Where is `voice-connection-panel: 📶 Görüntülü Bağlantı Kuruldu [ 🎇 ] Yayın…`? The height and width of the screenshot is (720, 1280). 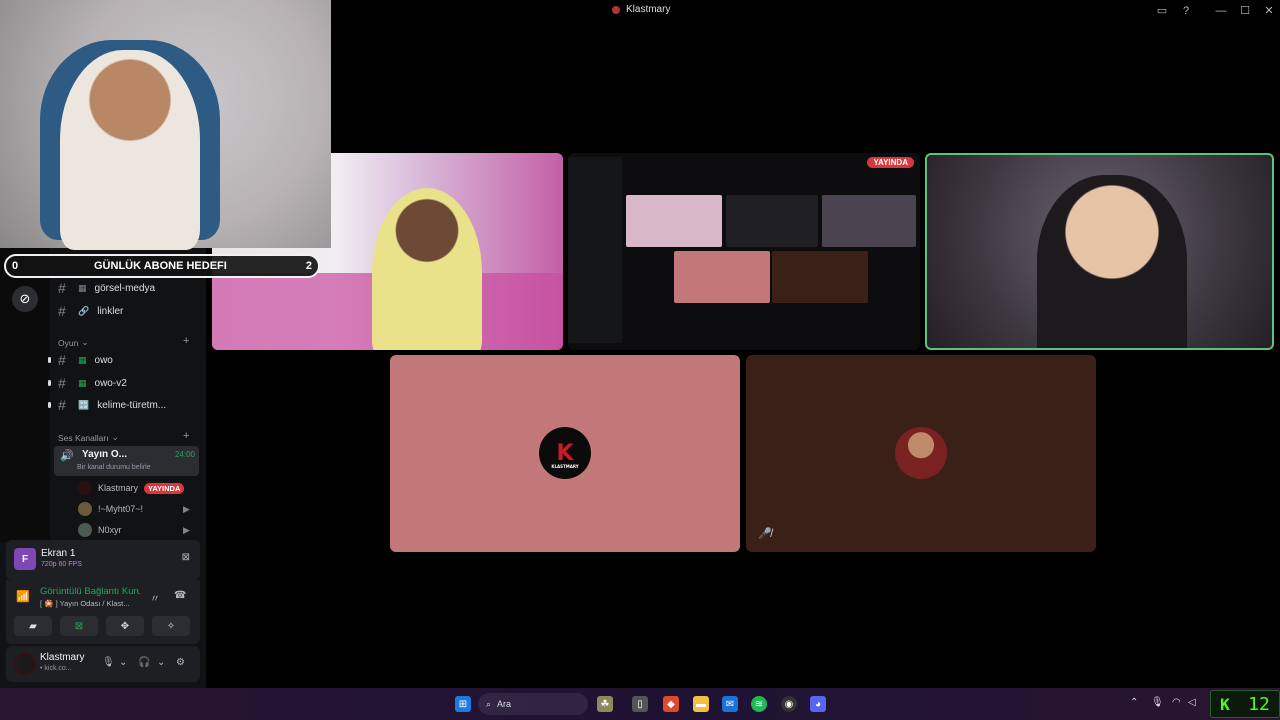 voice-connection-panel: 📶 Görüntülü Bağlantı Kuruldu [ 🎇 ] Yayın… is located at coordinates (103, 612).